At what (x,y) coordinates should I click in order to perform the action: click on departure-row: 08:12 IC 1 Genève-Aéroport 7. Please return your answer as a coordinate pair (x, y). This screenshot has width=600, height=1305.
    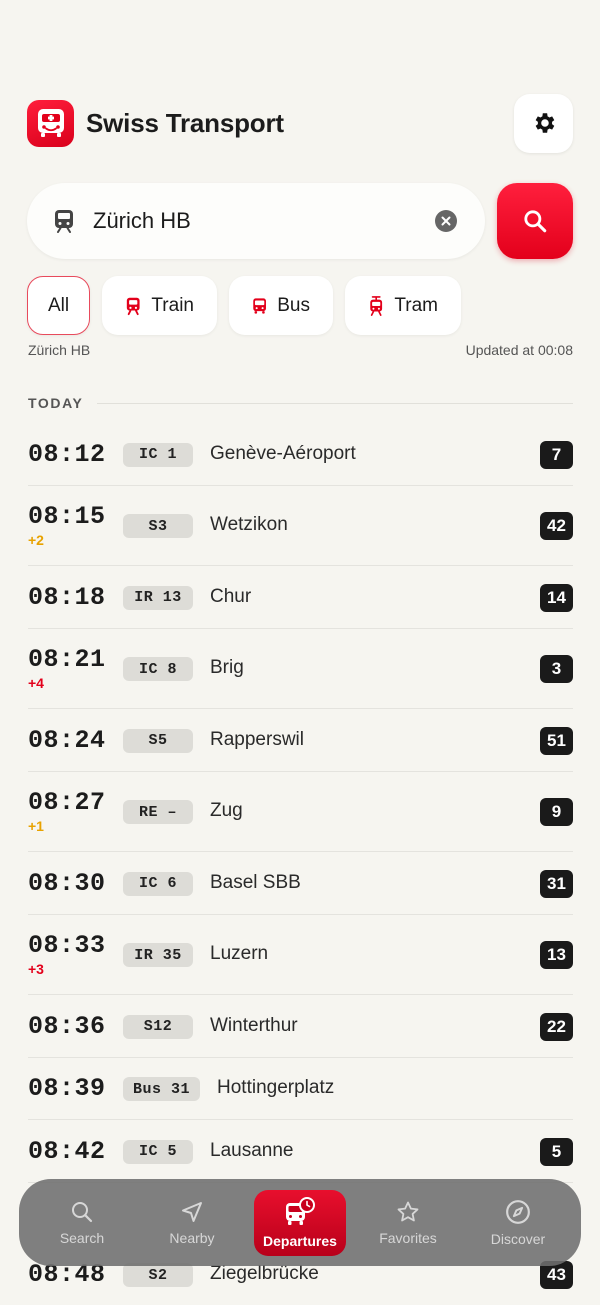
    Looking at the image, I should click on (300, 454).